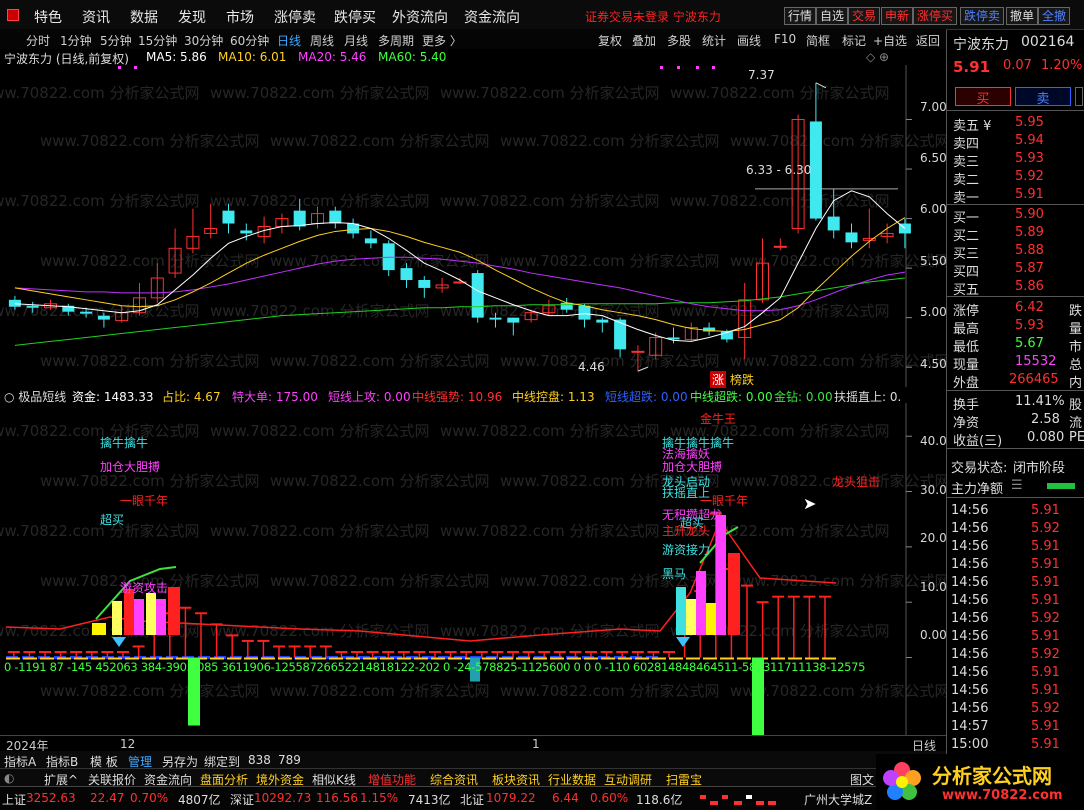 The height and width of the screenshot is (810, 1084). What do you see at coordinates (1079, 96) in the screenshot?
I see `panel-toggle-icon` at bounding box center [1079, 96].